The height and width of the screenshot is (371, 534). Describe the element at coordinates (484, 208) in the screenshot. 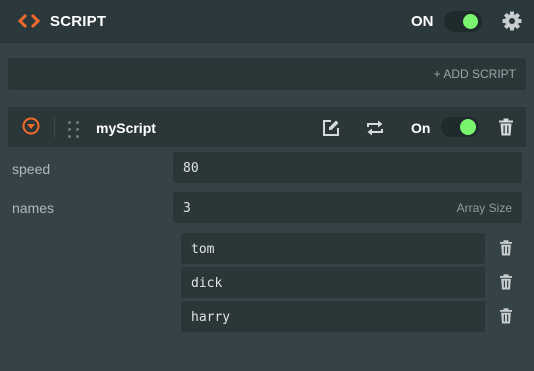

I see `array-size-label: Array Size` at that location.